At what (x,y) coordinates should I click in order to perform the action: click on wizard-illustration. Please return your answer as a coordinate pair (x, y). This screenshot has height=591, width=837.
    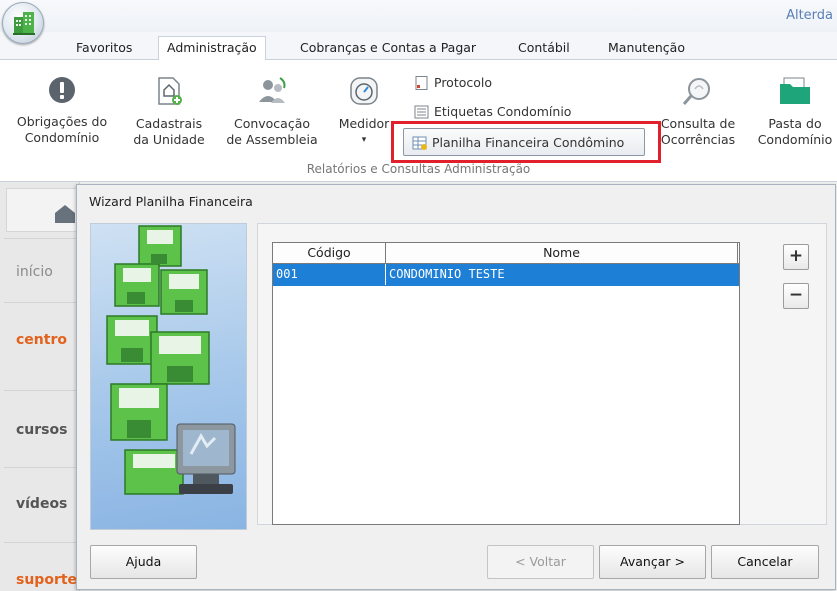
    Looking at the image, I should click on (168, 376).